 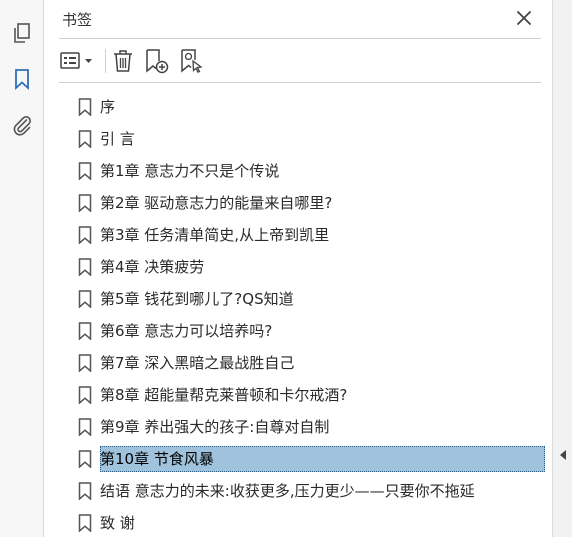 I want to click on bookmark-label: 致 谢, so click(x=117, y=523).